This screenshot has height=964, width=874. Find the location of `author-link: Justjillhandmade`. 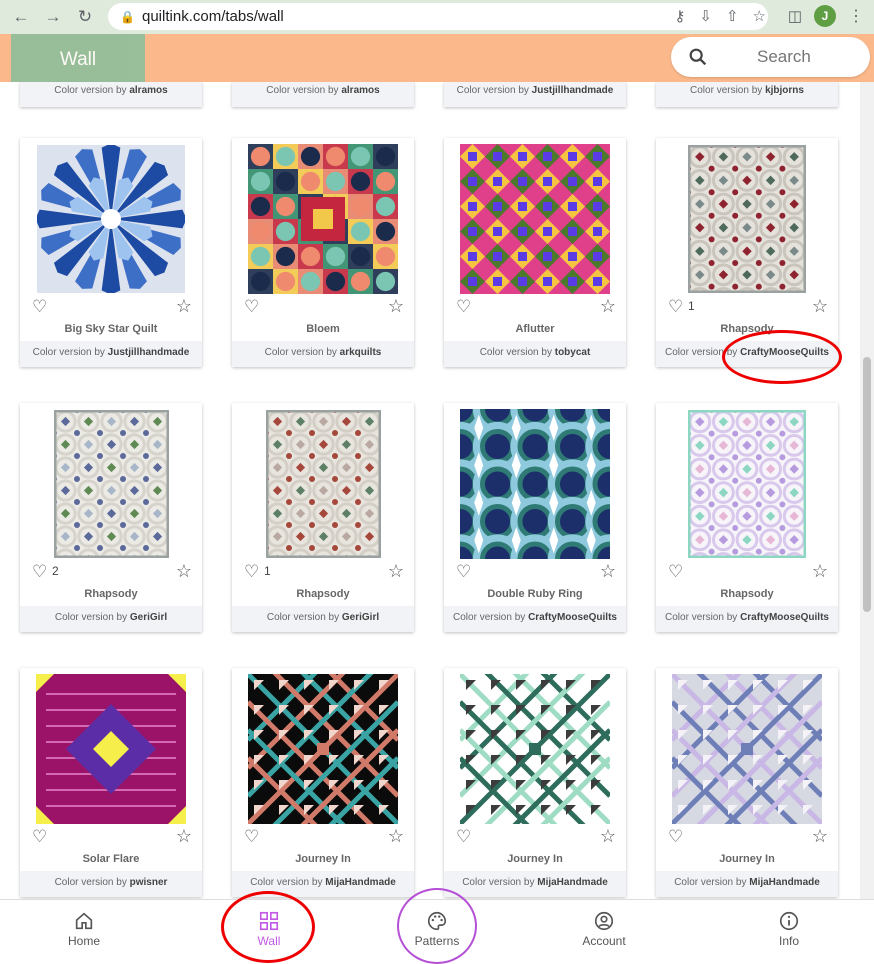

author-link: Justjillhandmade is located at coordinates (149, 352).